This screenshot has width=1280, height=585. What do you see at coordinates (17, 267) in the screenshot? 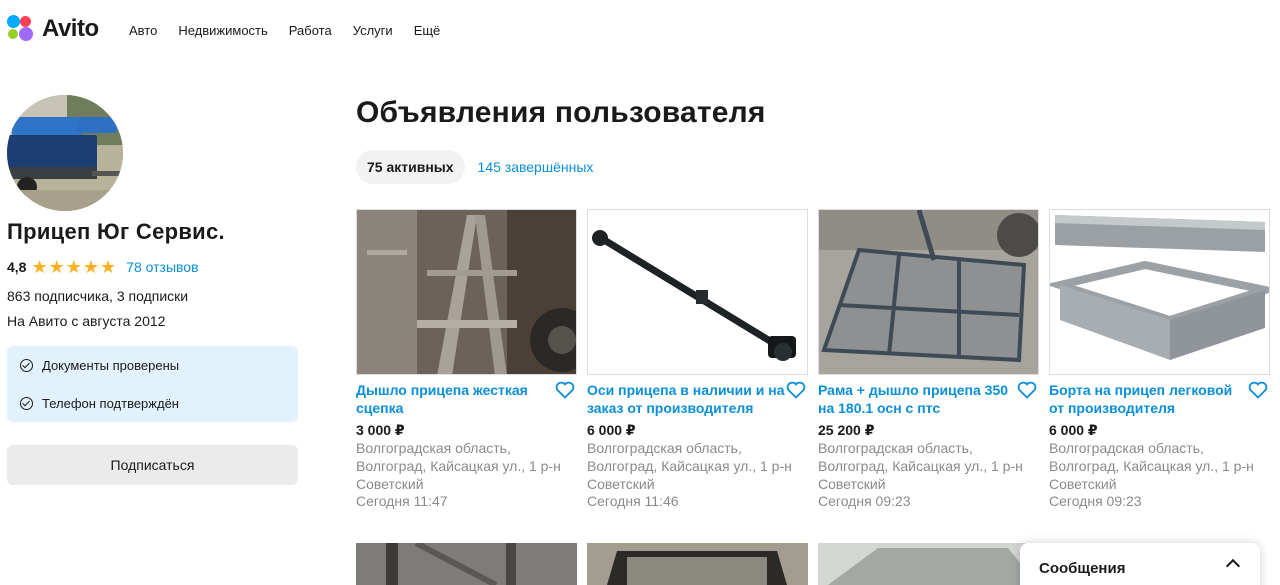
I see `rating-value: 4,8` at bounding box center [17, 267].